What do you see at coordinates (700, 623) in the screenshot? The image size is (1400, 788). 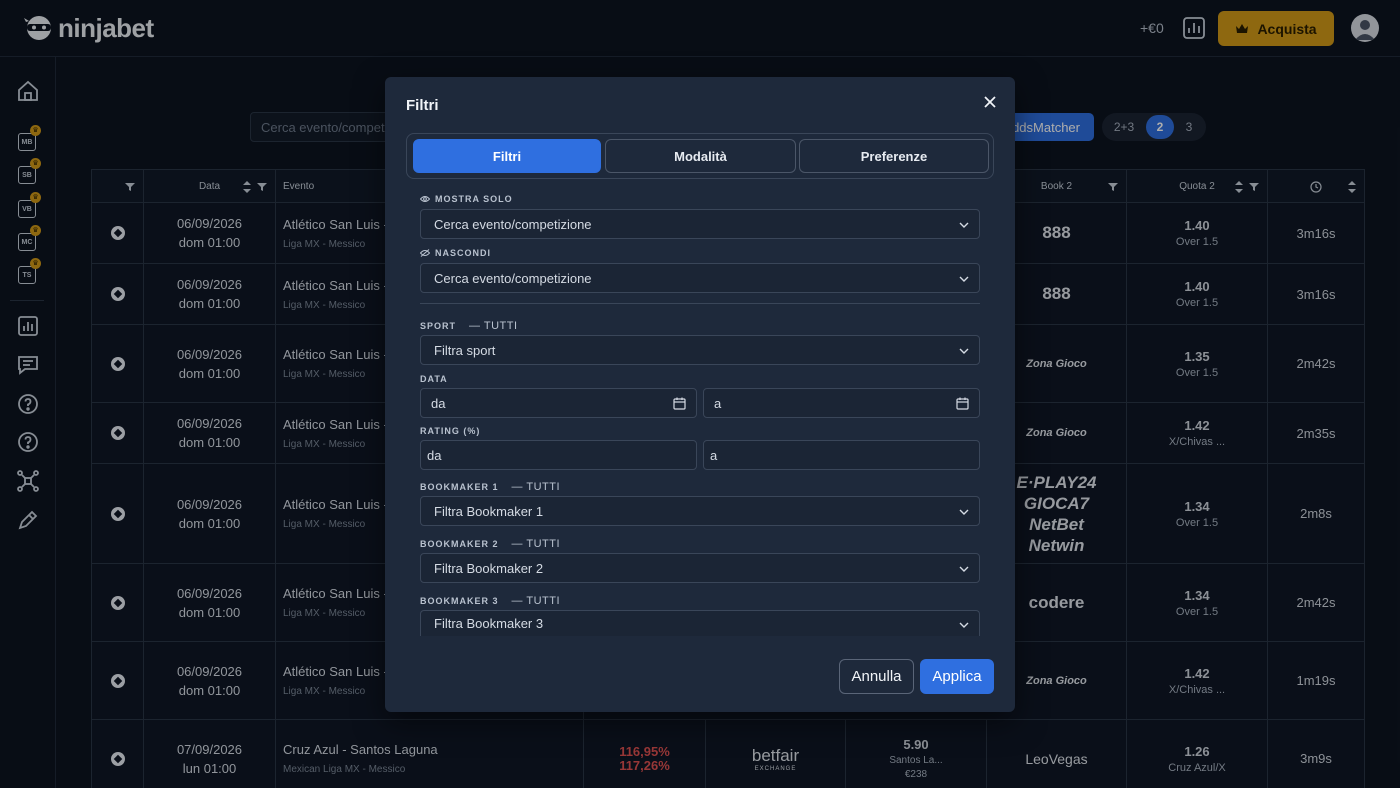 I see `bookmaker3-select: Filtra Bookmaker 3` at bounding box center [700, 623].